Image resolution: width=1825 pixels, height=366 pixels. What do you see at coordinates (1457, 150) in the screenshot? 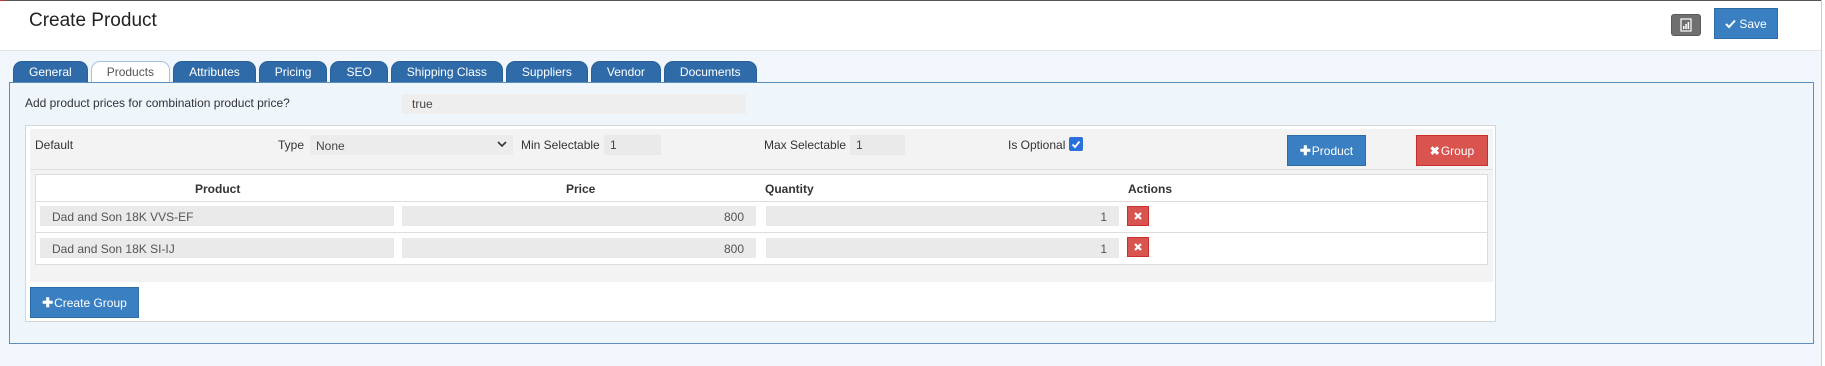
I see `delete-group-label: Group` at bounding box center [1457, 150].